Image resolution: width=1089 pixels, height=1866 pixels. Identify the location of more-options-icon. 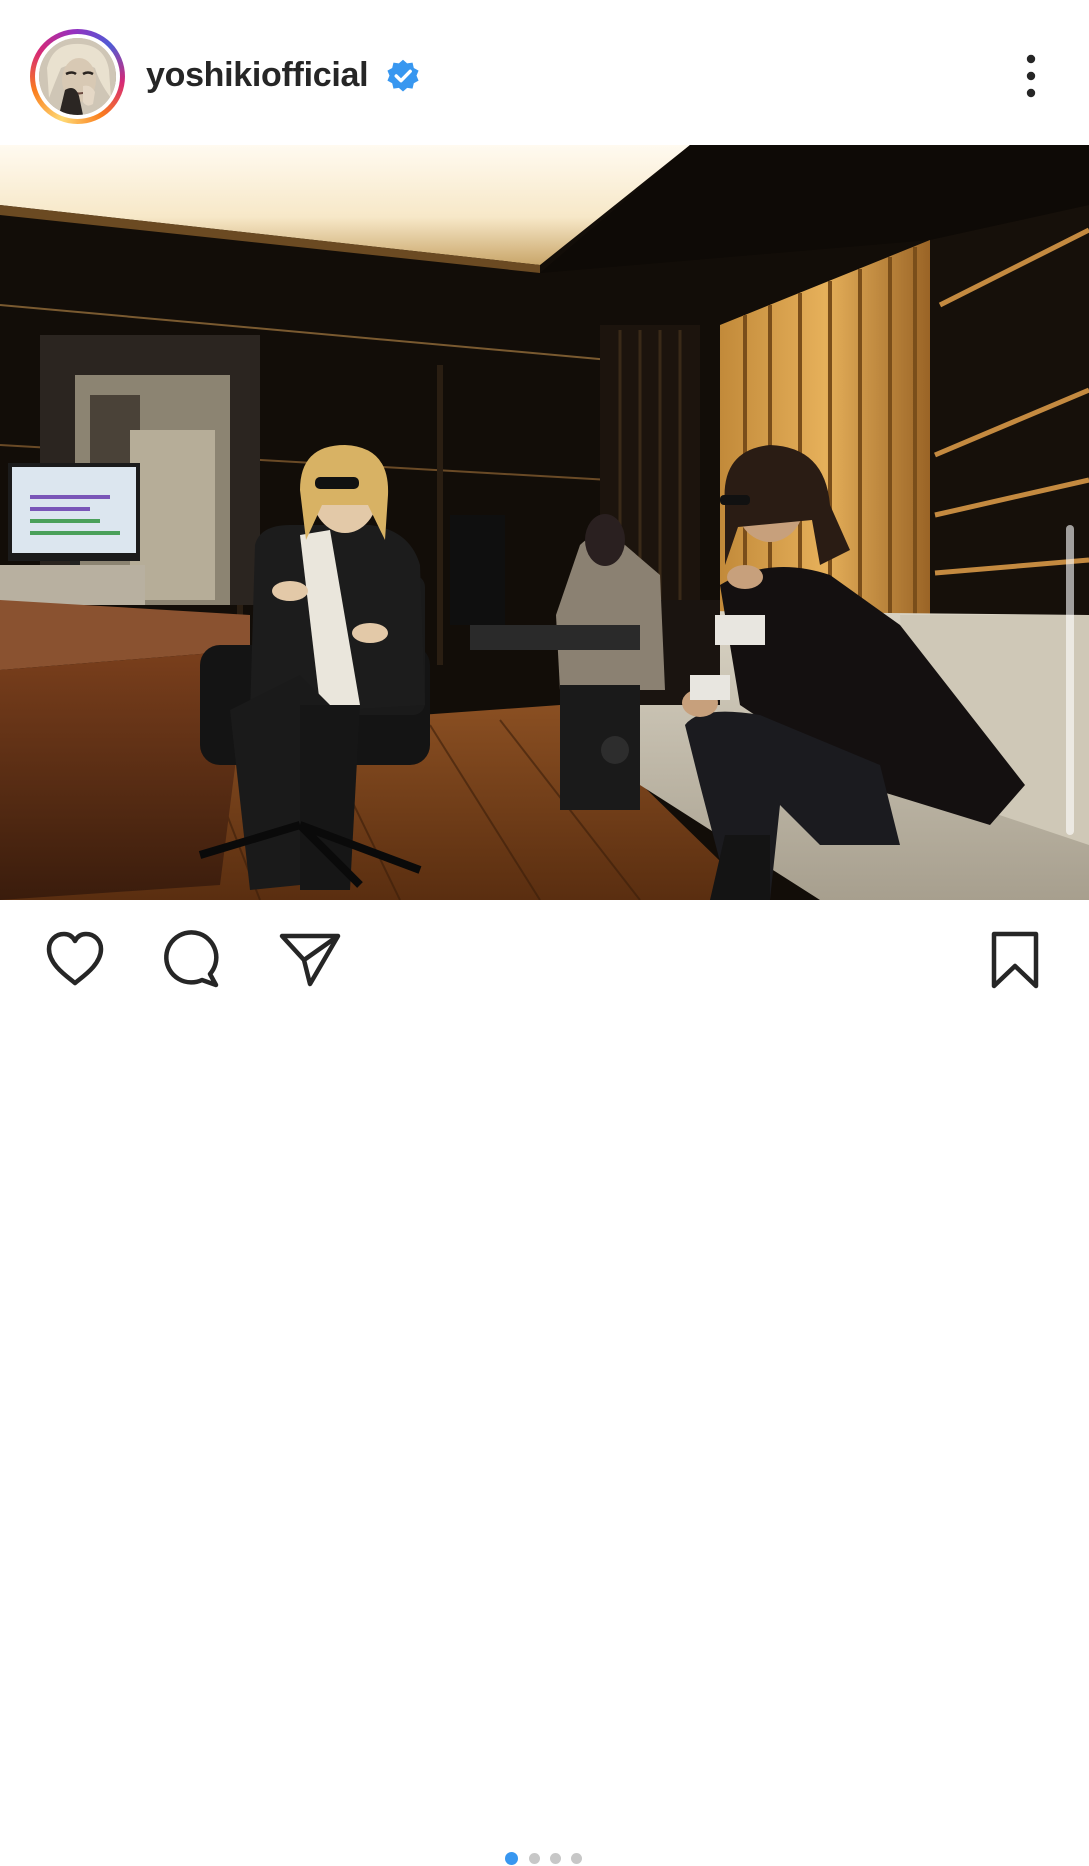
(1031, 77).